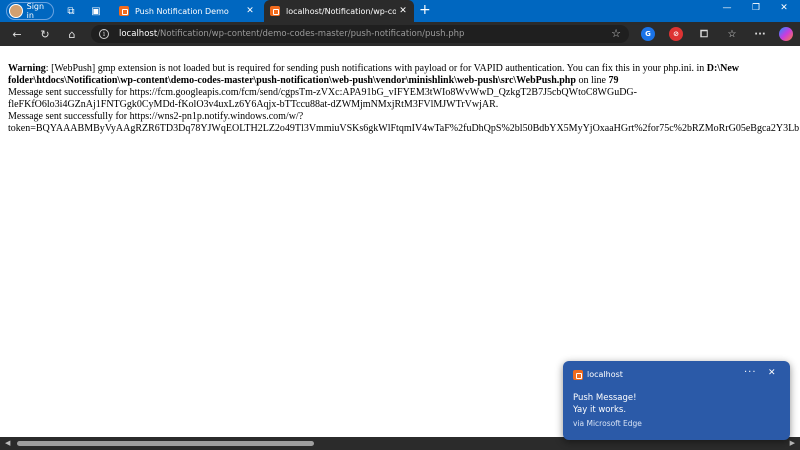  I want to click on tab-title: localhost/Notification/wp-content, so click(341, 11).